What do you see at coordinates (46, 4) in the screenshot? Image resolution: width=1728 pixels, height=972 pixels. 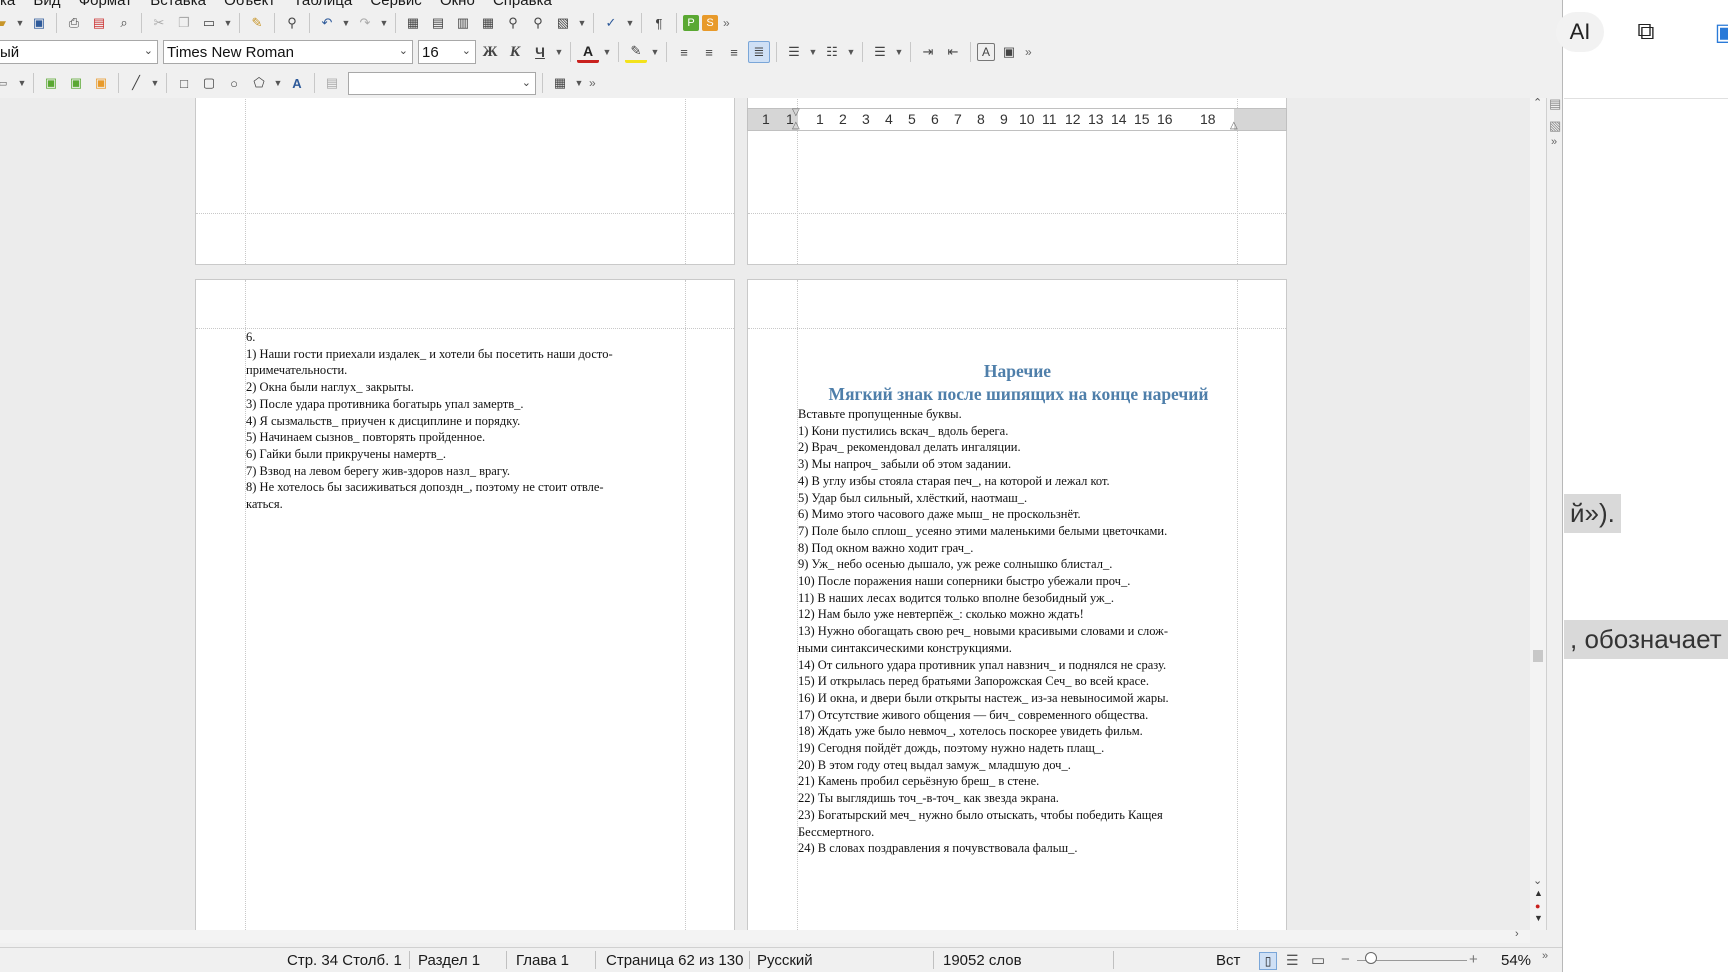 I see `menu-item-view: Вид` at bounding box center [46, 4].